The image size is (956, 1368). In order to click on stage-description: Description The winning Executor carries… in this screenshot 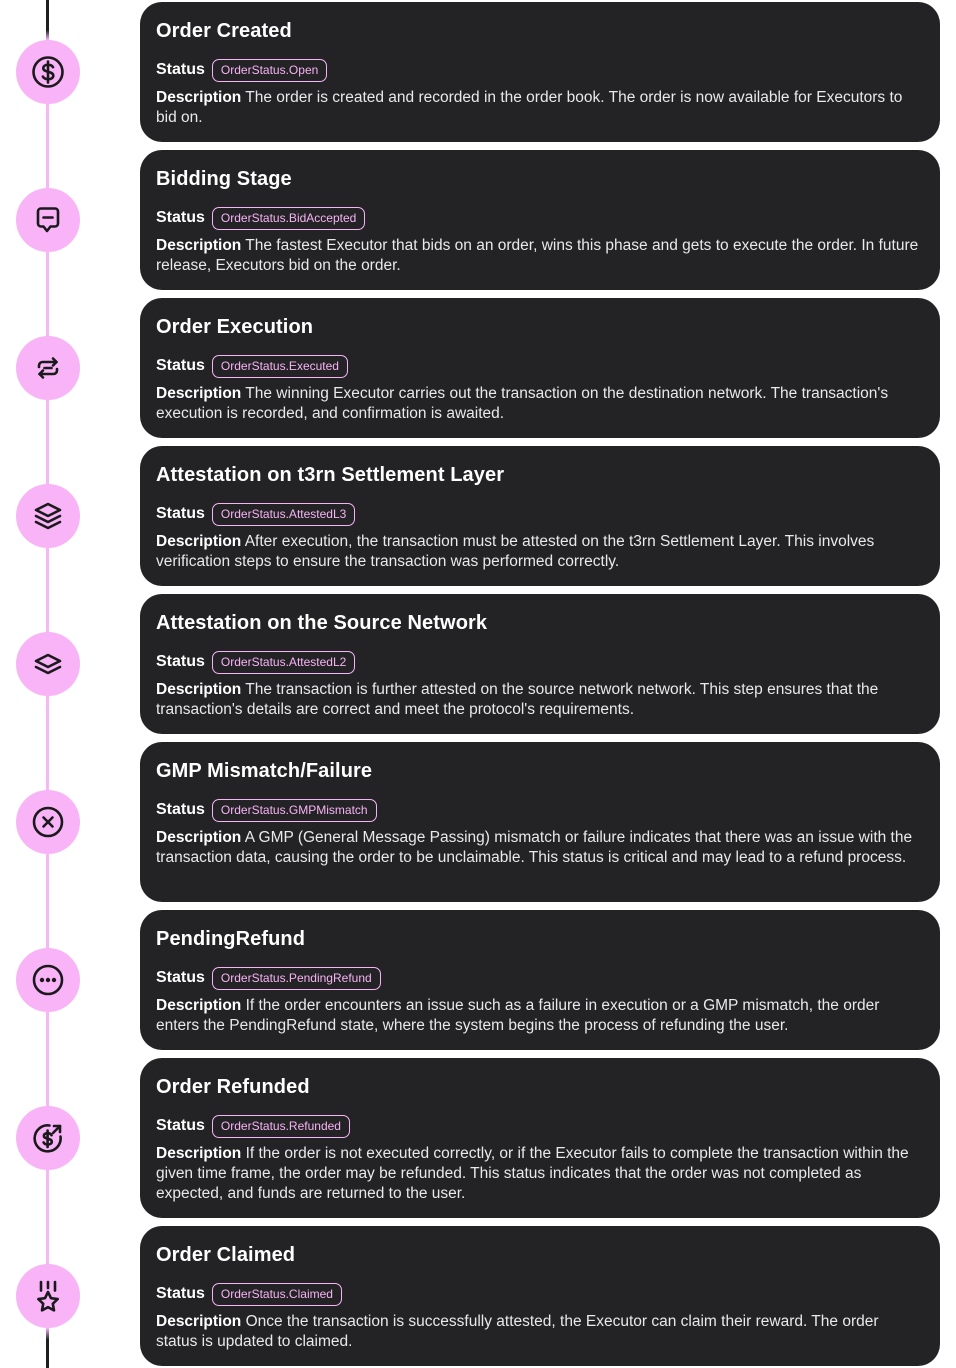, I will do `click(540, 404)`.